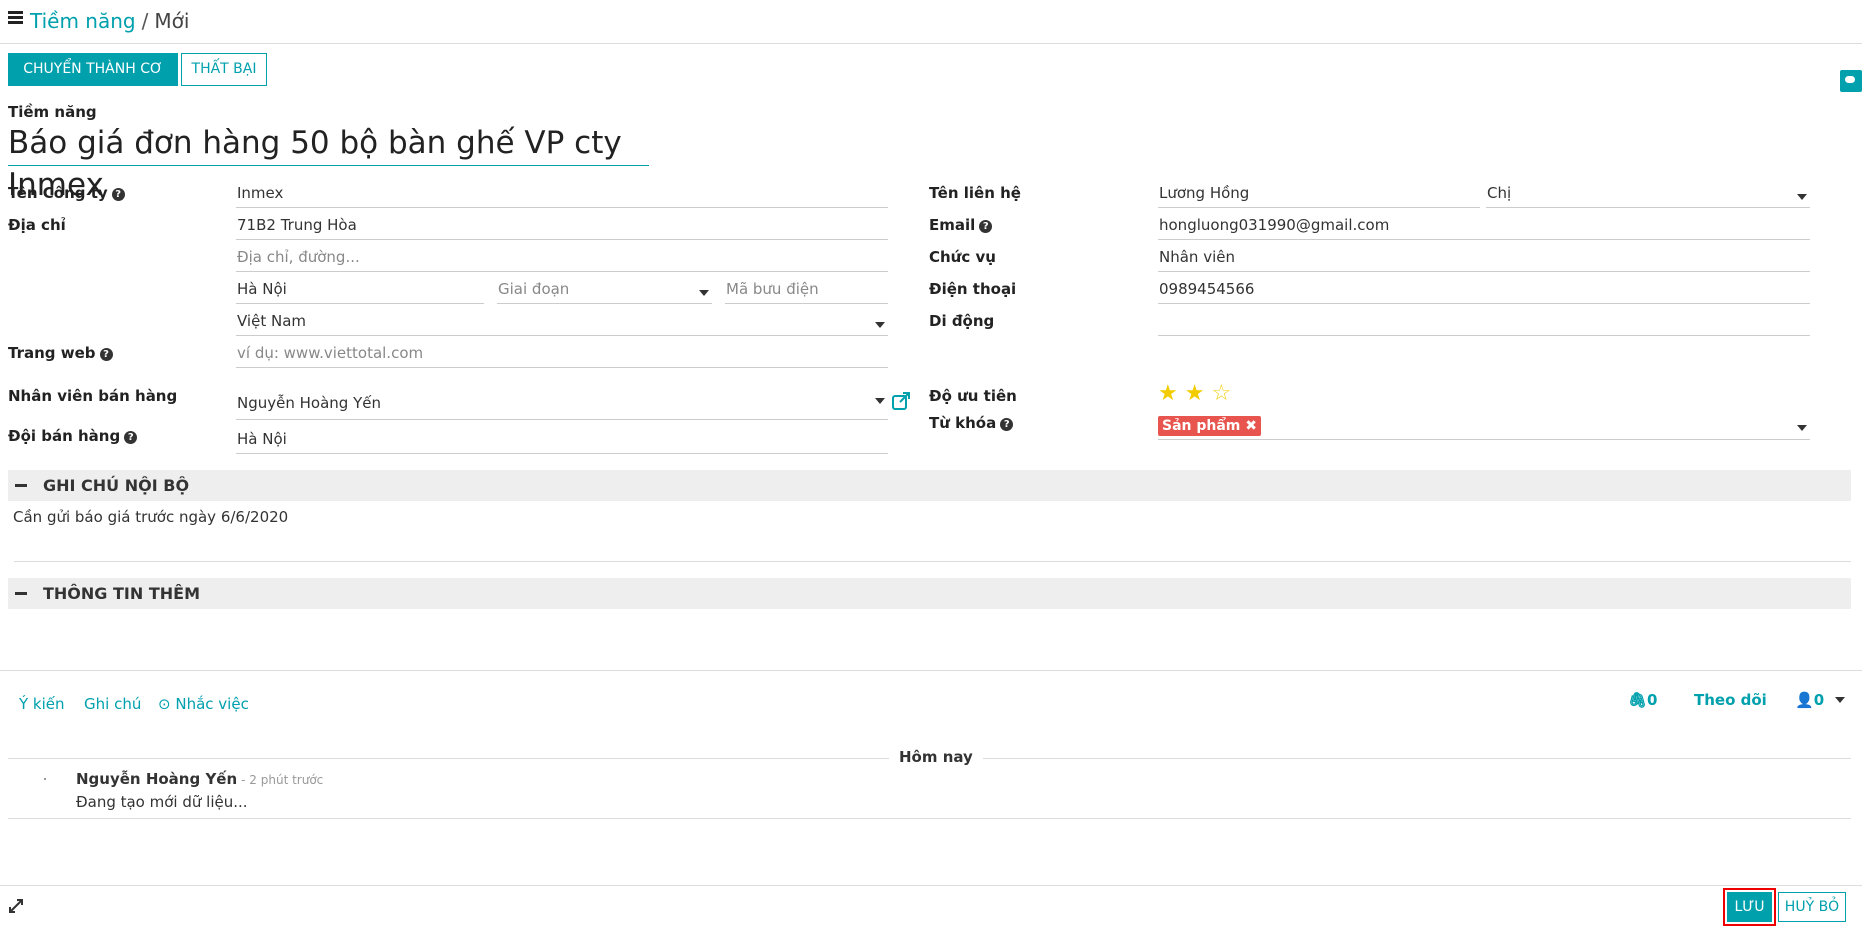  Describe the element at coordinates (562, 195) in the screenshot. I see `company-input: Inmex` at that location.